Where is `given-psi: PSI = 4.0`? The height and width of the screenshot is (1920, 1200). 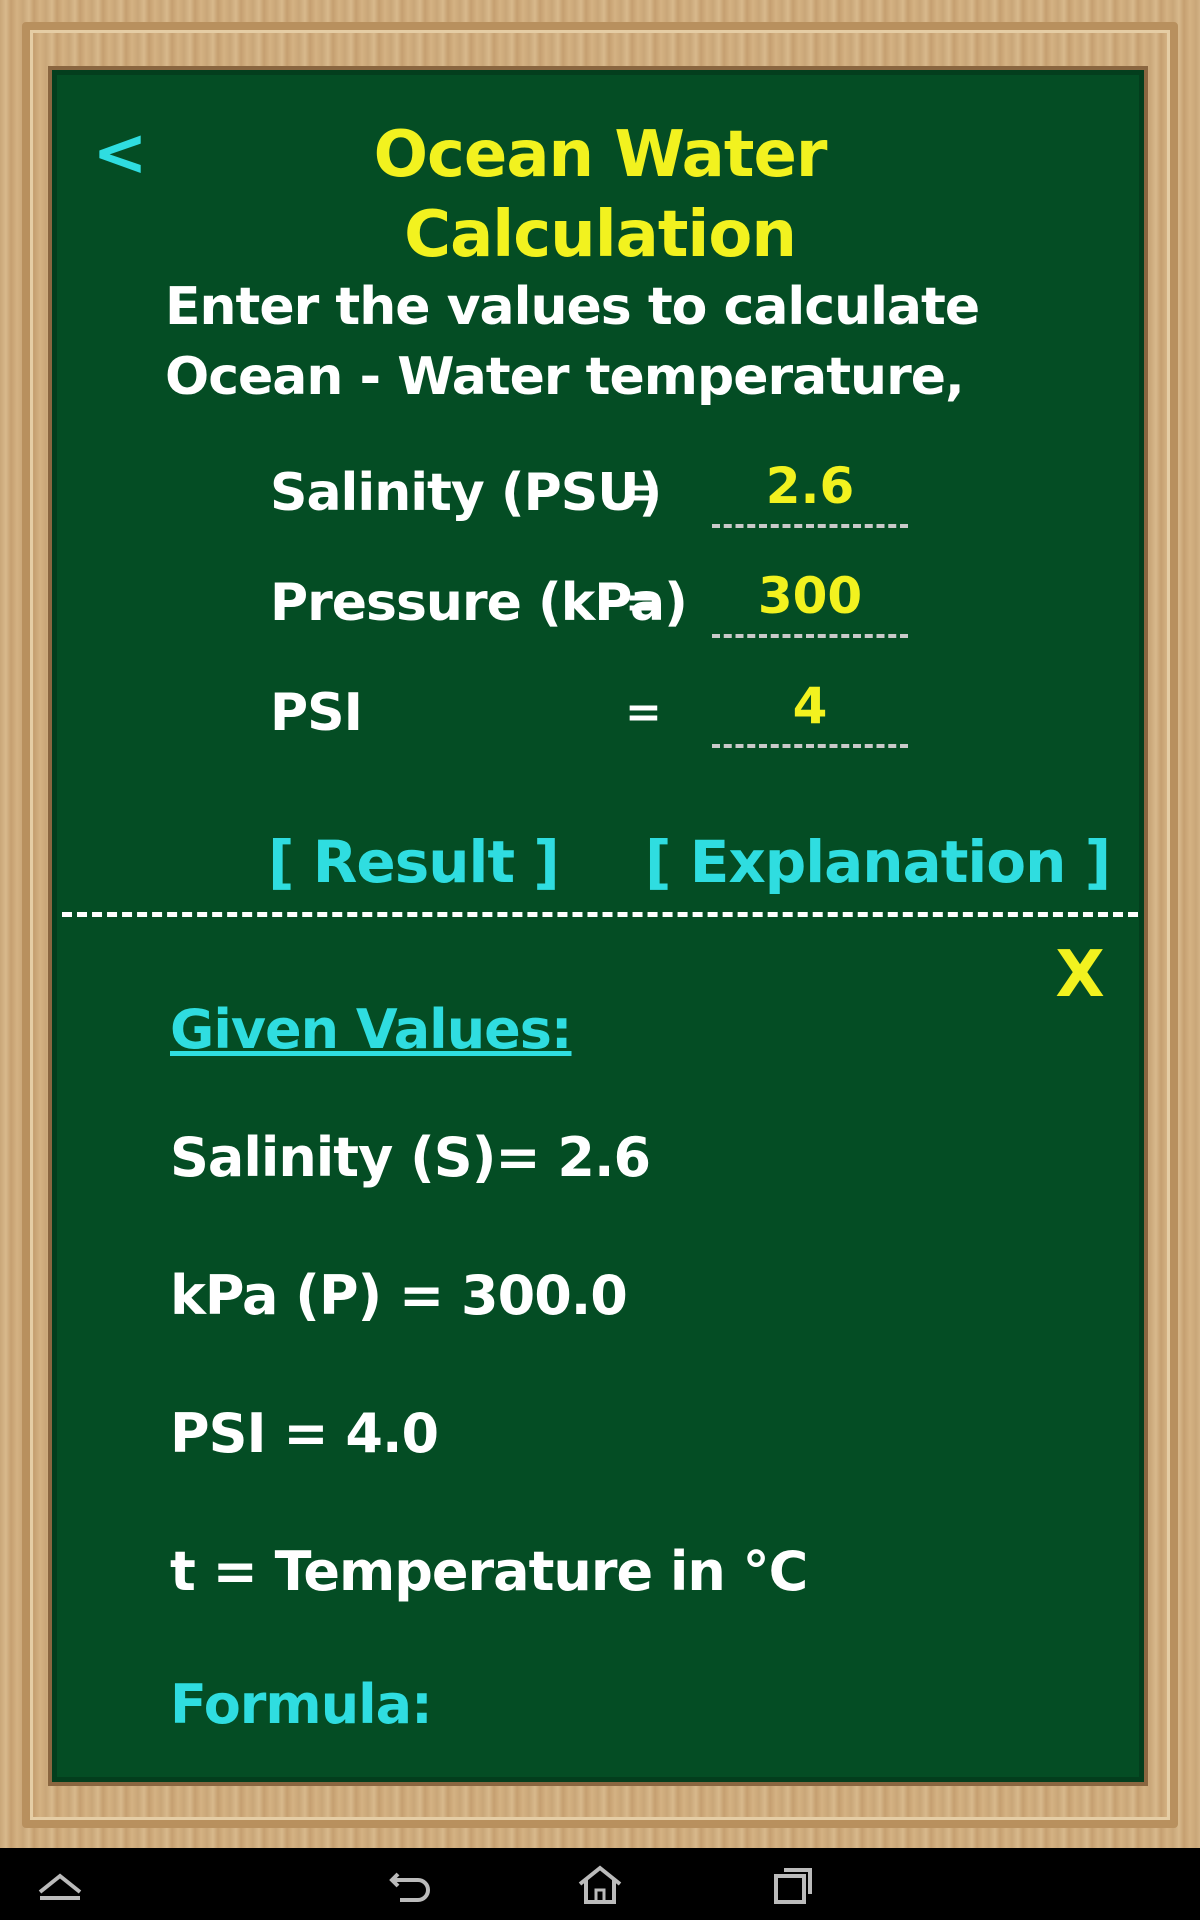
given-psi: PSI = 4.0 is located at coordinates (304, 1433).